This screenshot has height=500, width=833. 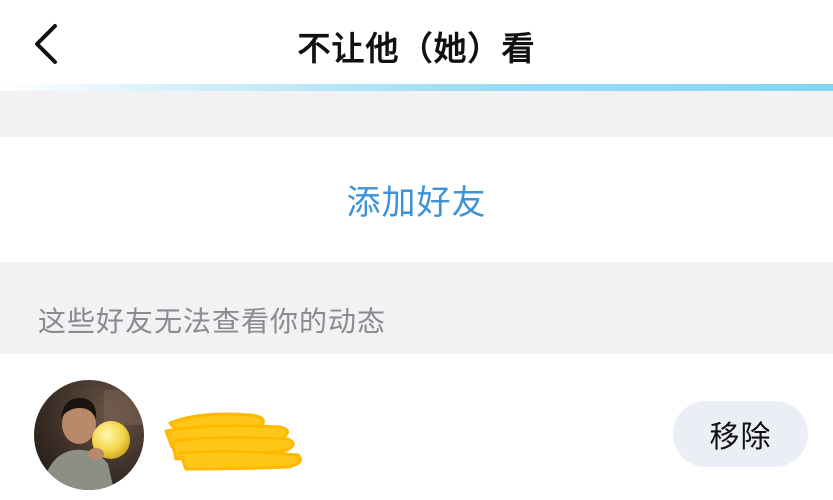 I want to click on friend-avatar, so click(x=89, y=435).